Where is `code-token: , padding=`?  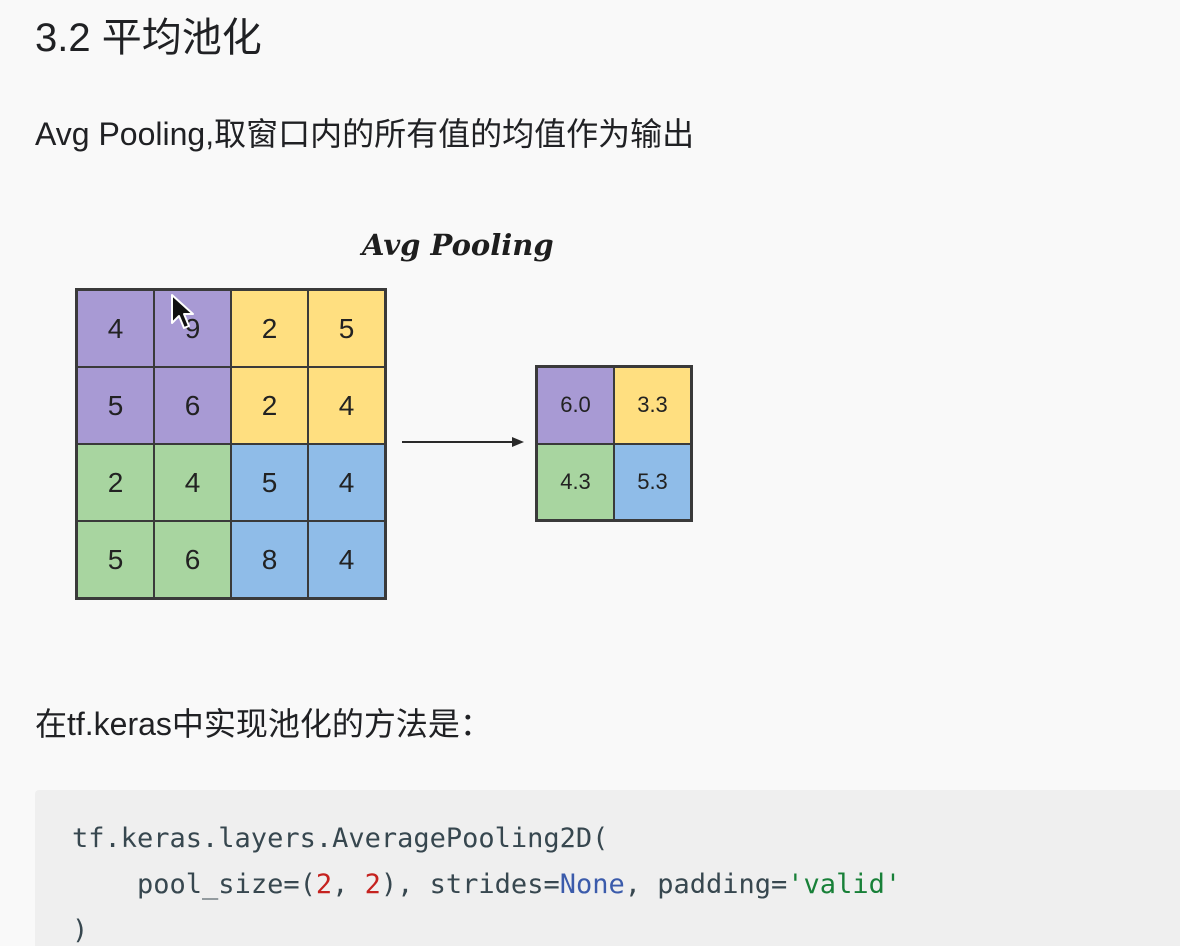 code-token: , padding= is located at coordinates (706, 884).